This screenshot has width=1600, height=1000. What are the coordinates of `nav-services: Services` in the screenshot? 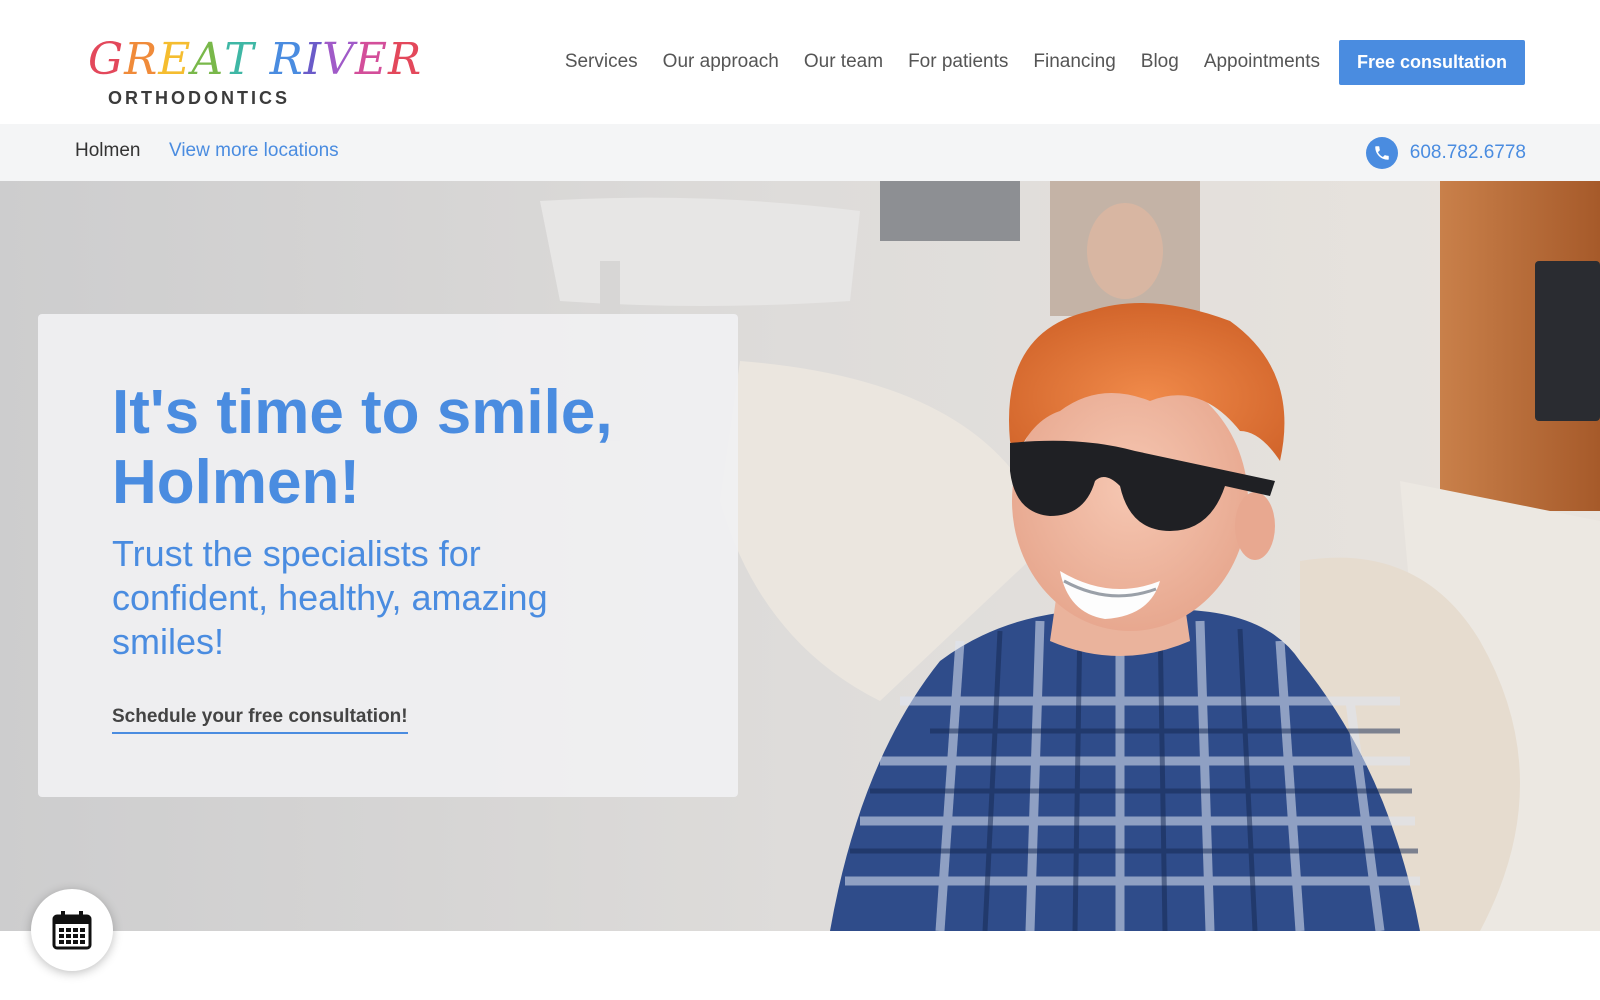 It's located at (601, 62).